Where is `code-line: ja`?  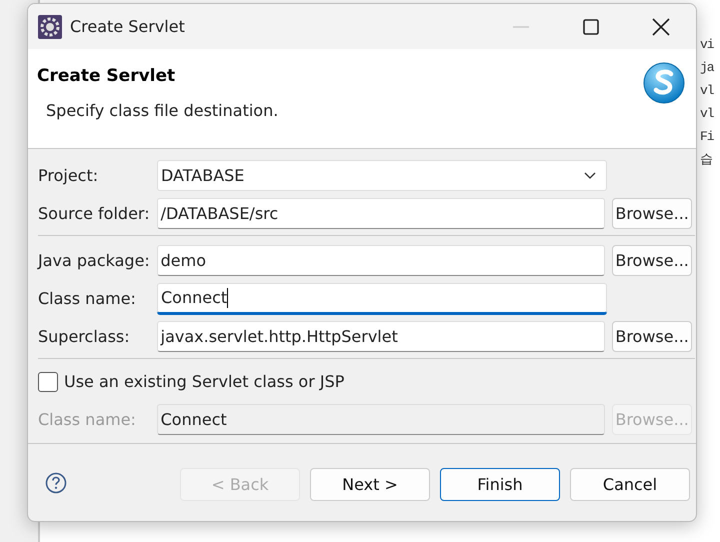
code-line: ja is located at coordinates (707, 68).